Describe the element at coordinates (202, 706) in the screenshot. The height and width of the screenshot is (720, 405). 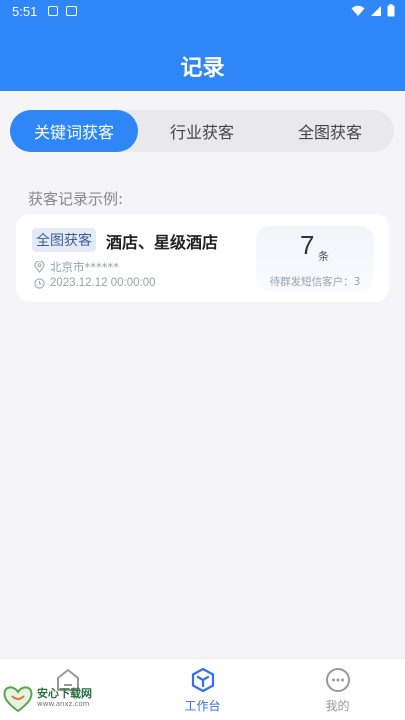
I see `nav-label-workbench: 工作台` at that location.